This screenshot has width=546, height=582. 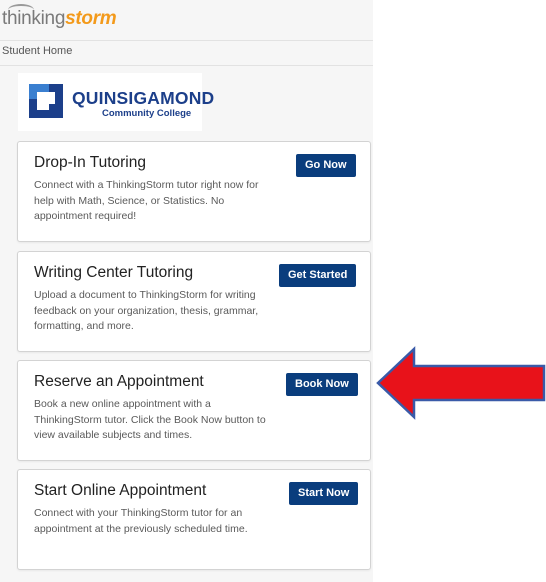 What do you see at coordinates (46, 101) in the screenshot?
I see `school-emblem-icon` at bounding box center [46, 101].